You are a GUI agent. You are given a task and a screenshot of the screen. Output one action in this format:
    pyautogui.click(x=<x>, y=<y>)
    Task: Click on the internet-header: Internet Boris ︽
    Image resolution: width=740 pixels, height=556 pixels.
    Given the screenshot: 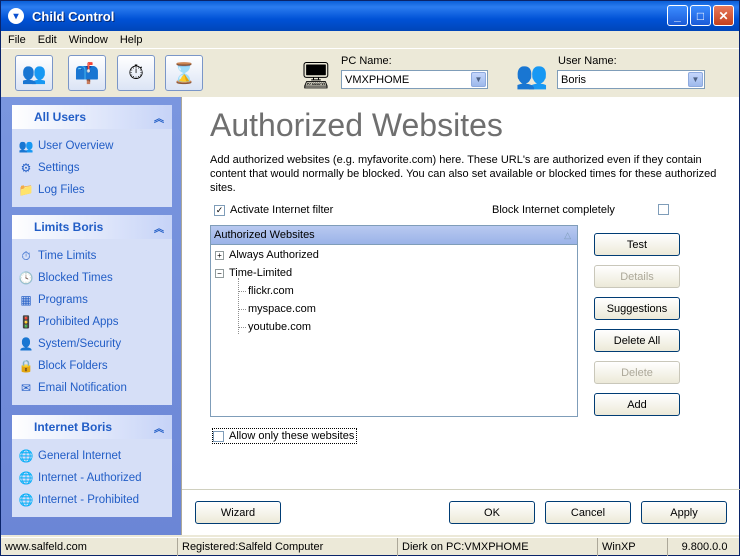 What is the action you would take?
    pyautogui.click(x=92, y=427)
    